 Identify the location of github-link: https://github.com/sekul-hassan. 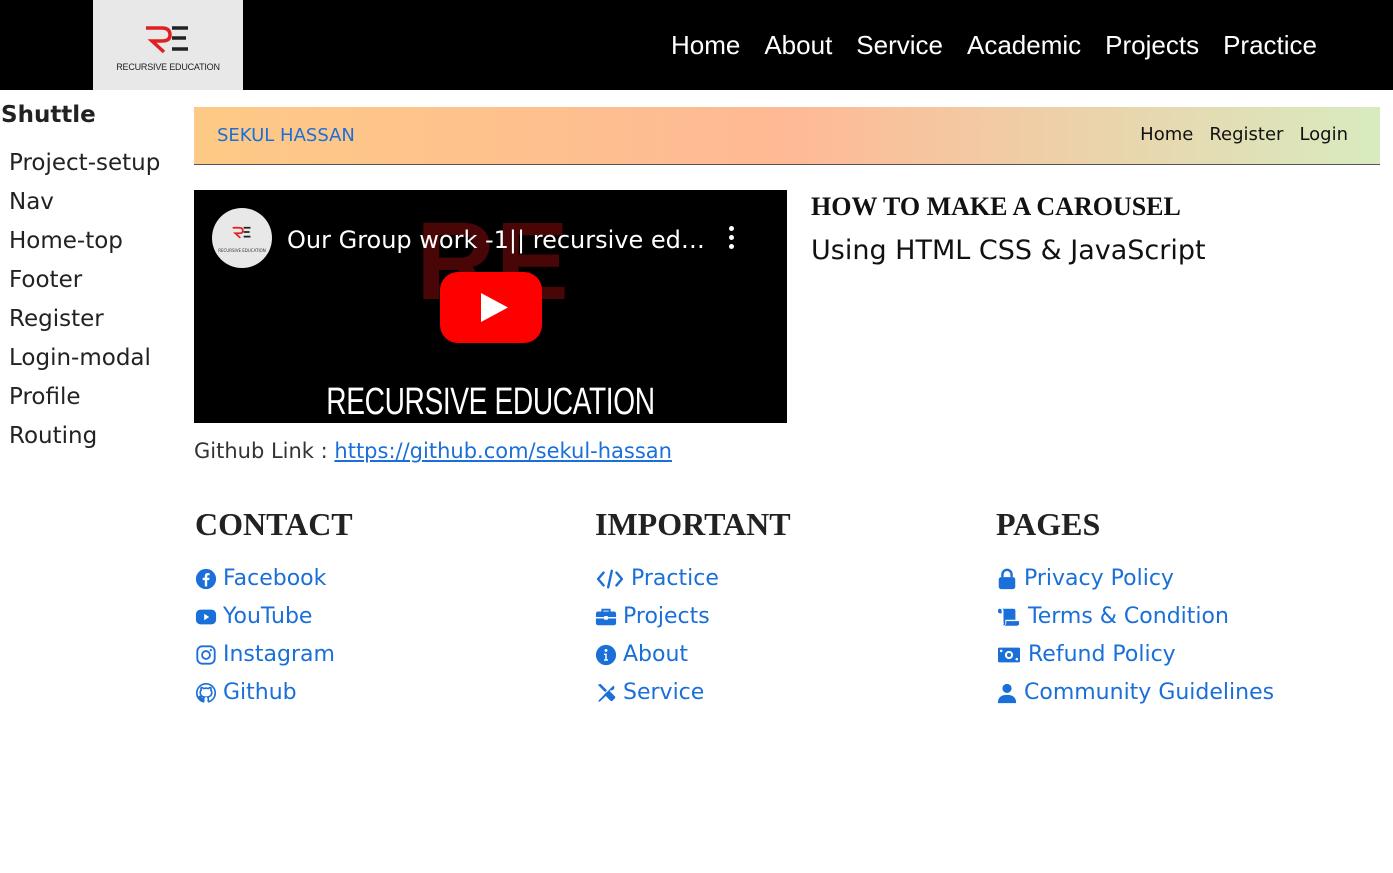
(503, 451).